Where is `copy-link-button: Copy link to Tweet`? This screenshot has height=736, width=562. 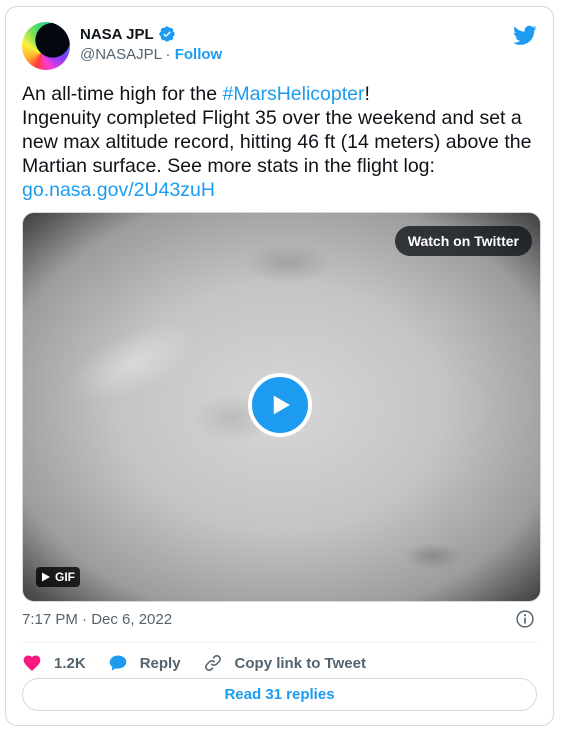 copy-link-button: Copy link to Tweet is located at coordinates (284, 663).